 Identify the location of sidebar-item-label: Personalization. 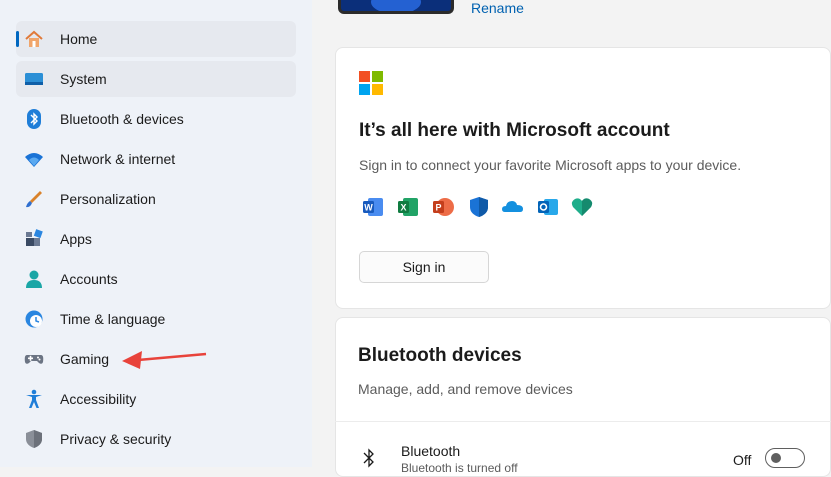
(108, 199).